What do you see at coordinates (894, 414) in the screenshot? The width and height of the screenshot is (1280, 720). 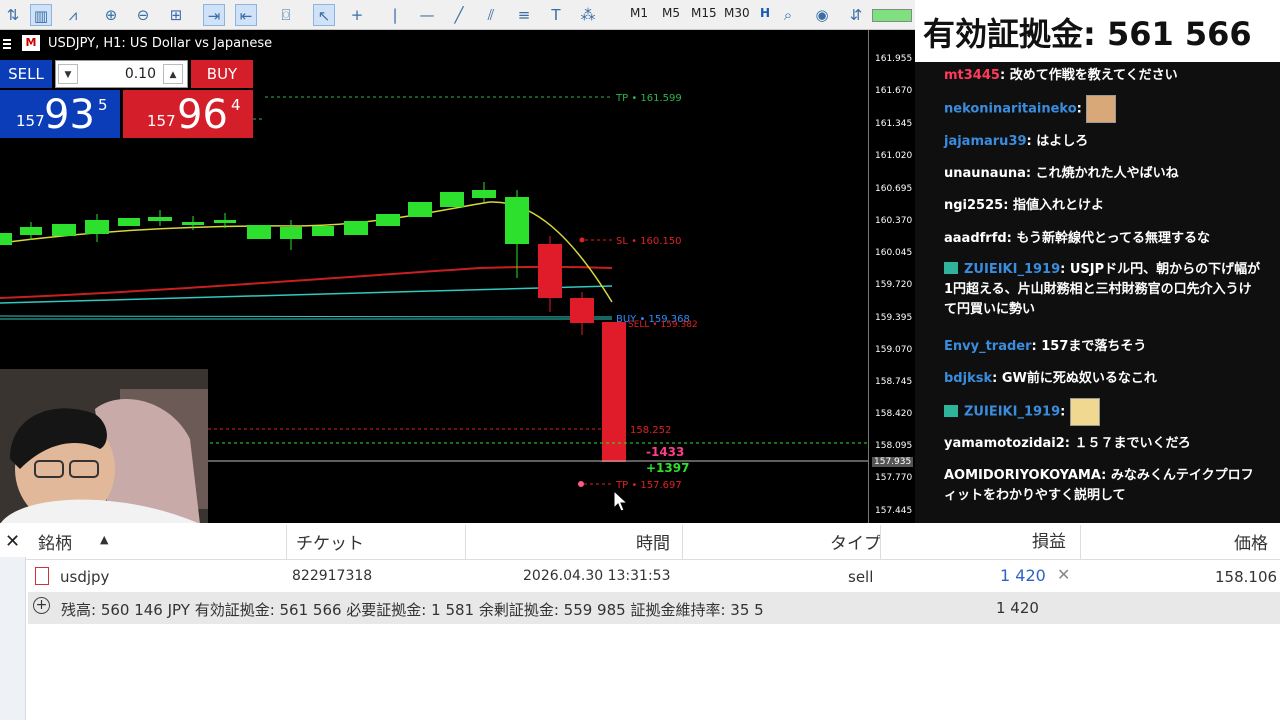 I see `price-axis-label: 158.420` at bounding box center [894, 414].